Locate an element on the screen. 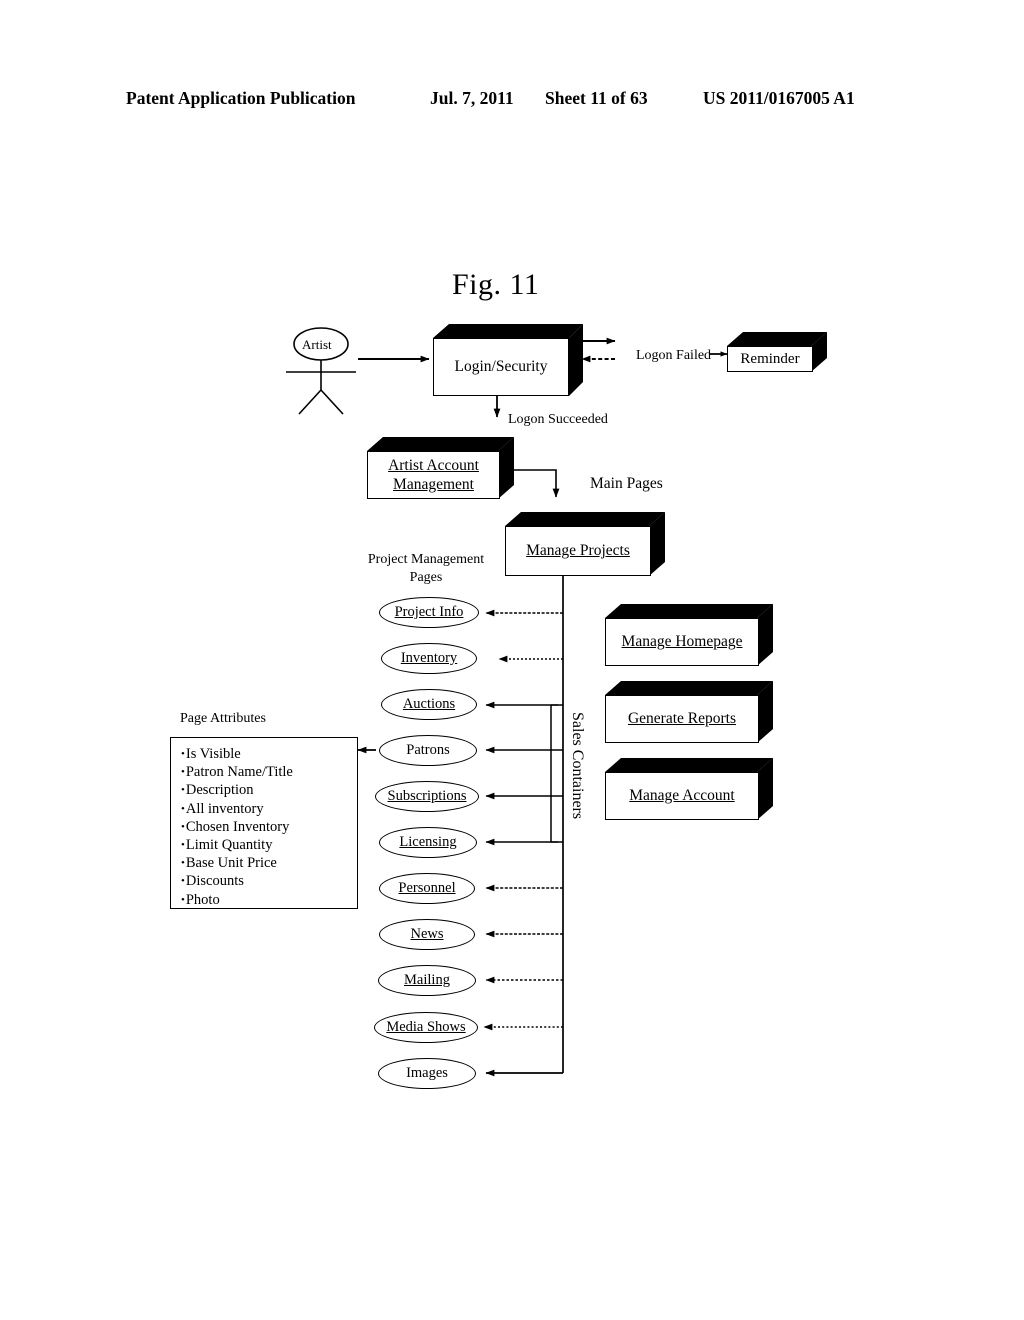  node-label: Subscriptions is located at coordinates (427, 796).